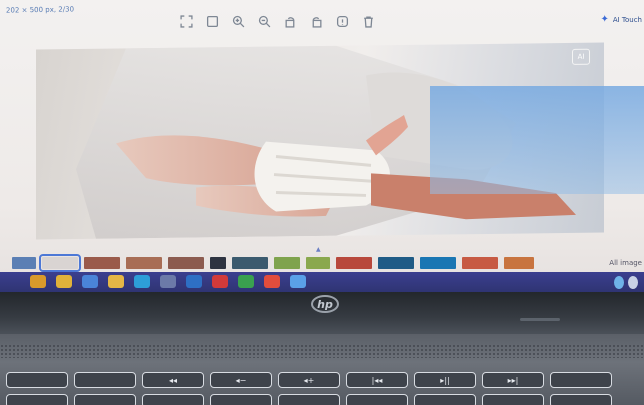  I want to click on taskbar-apps, so click(168, 281).